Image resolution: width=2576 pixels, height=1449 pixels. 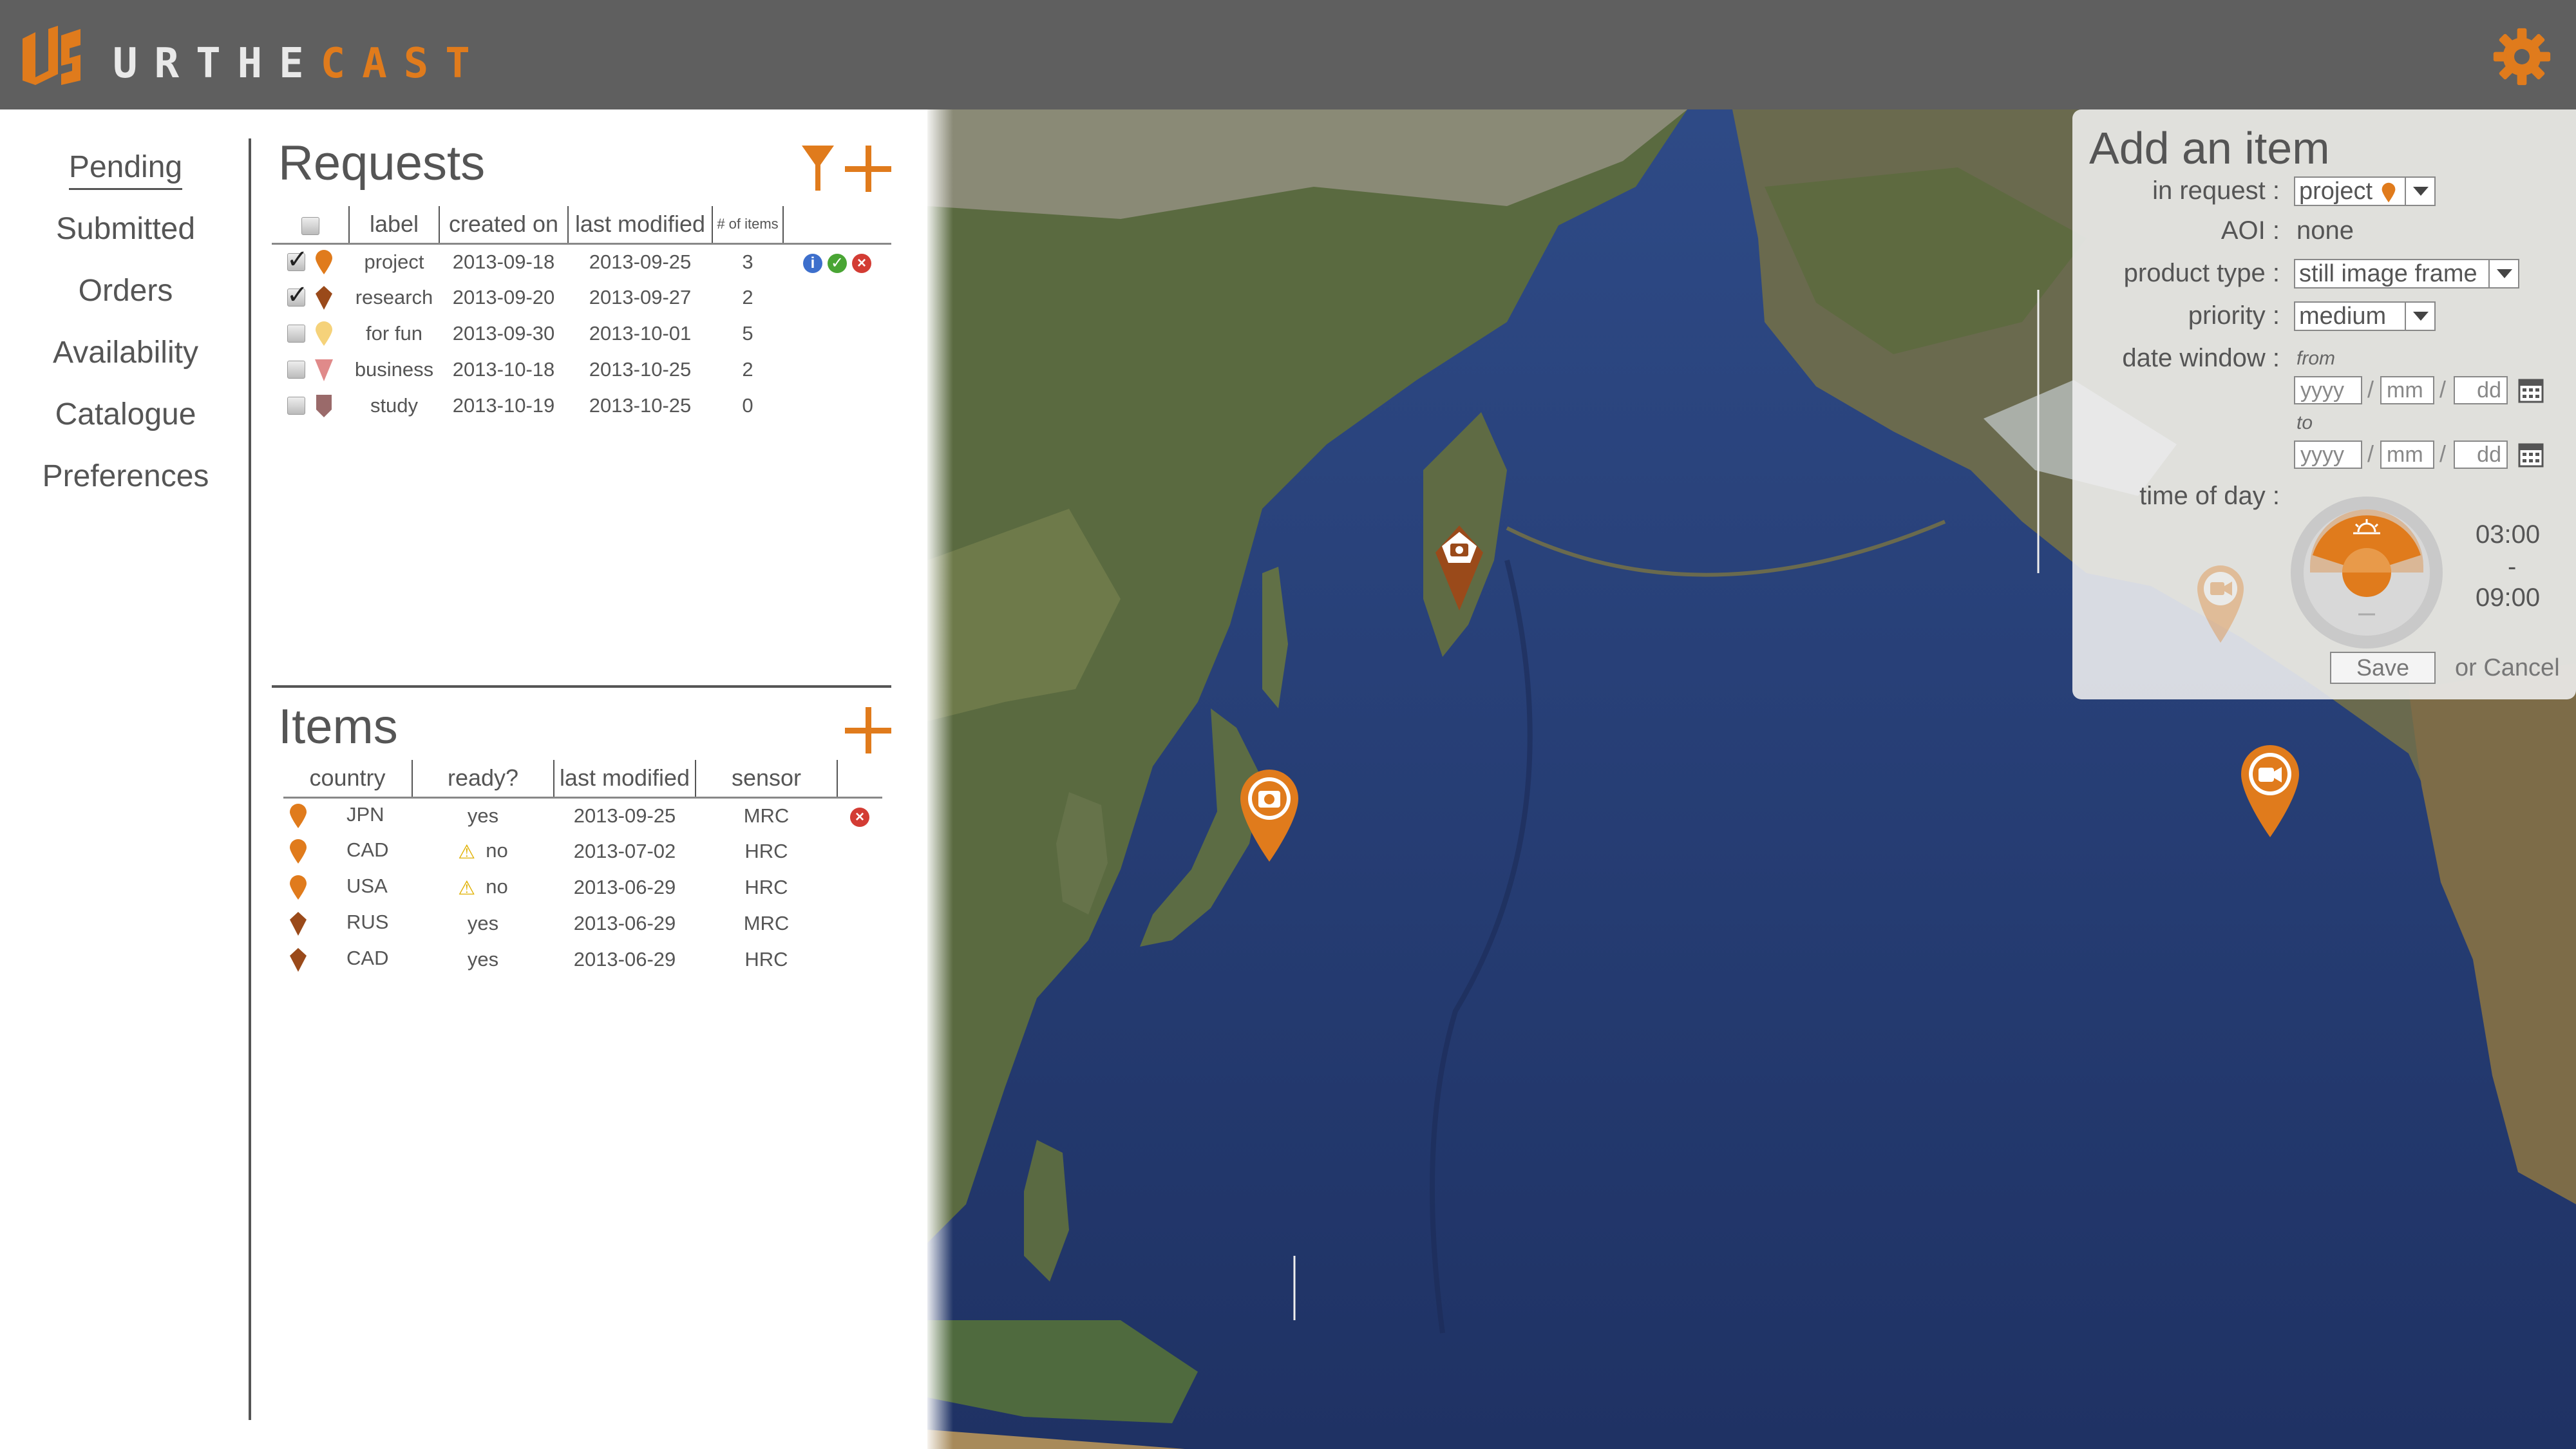 I want to click on item-country: CAD, so click(x=367, y=850).